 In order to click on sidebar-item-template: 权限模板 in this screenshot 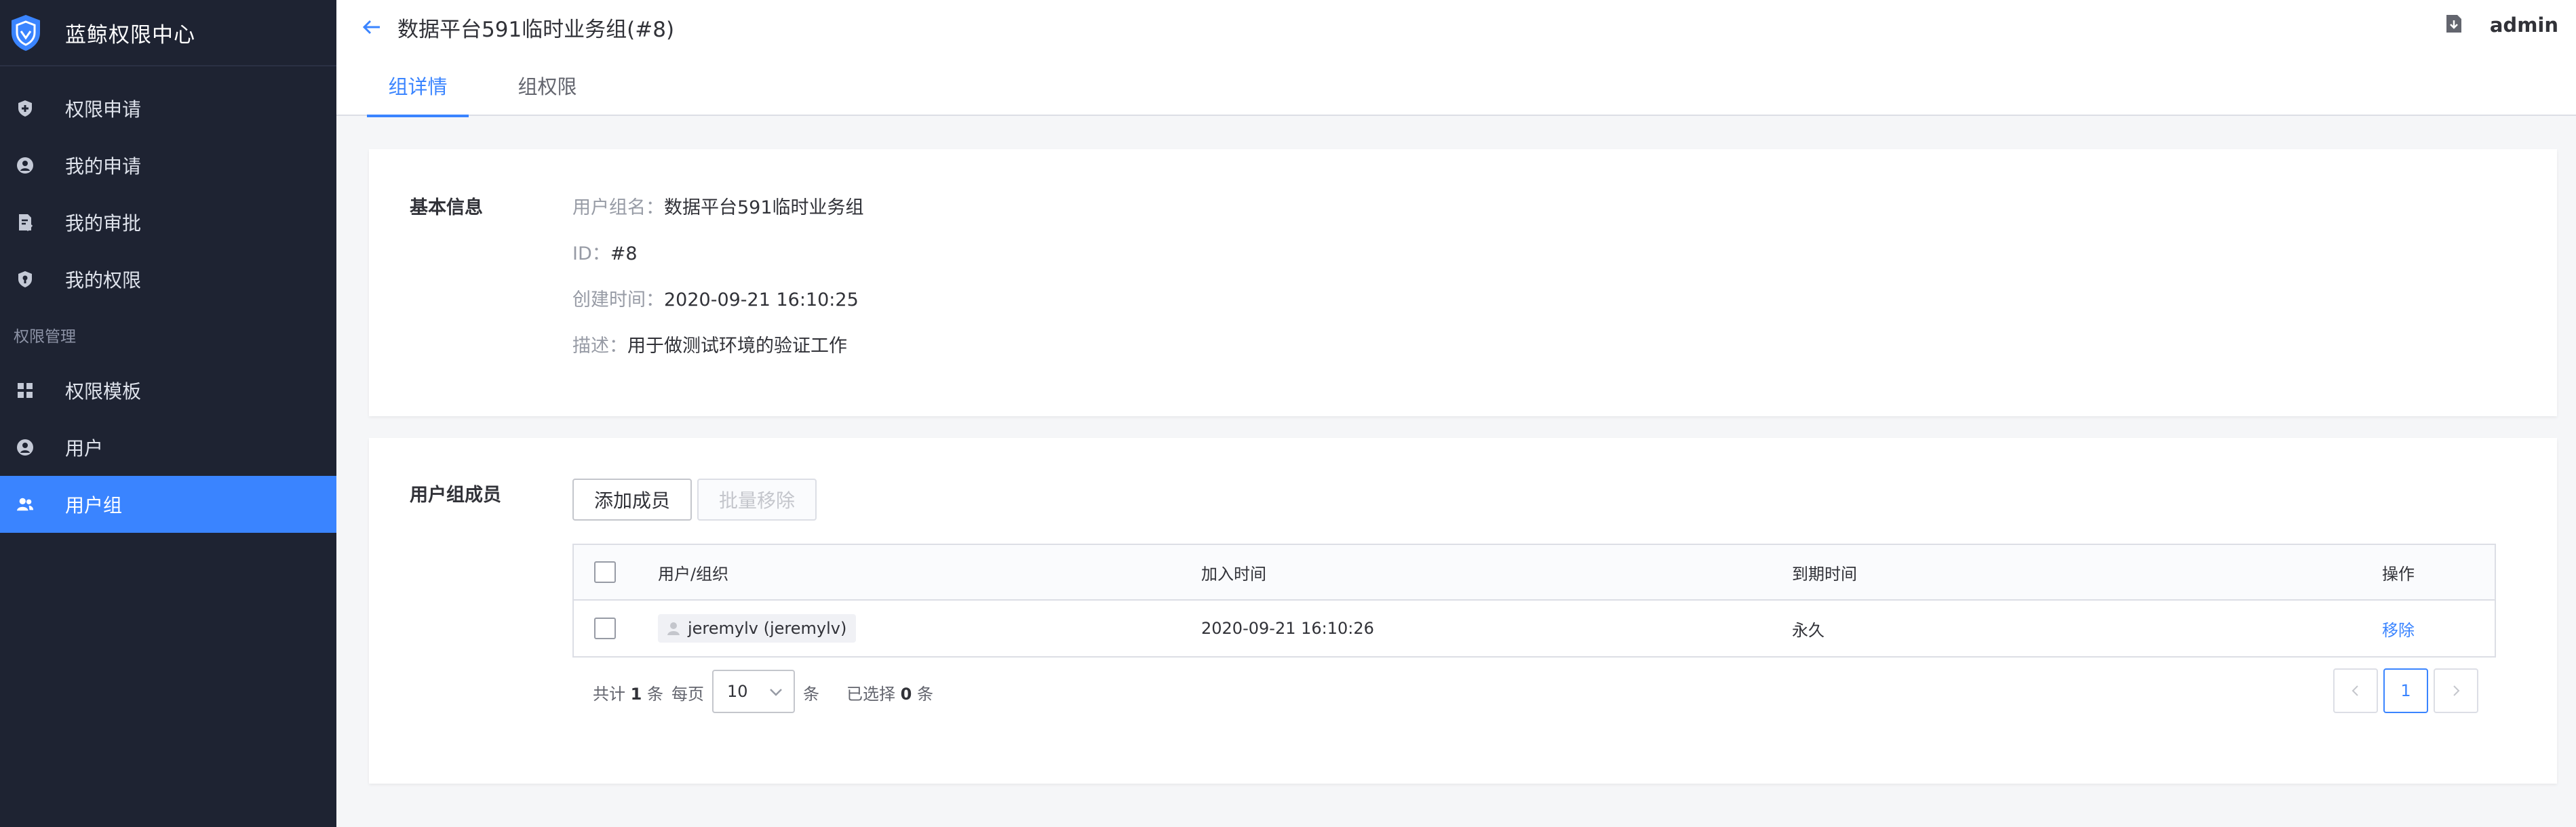, I will do `click(168, 390)`.